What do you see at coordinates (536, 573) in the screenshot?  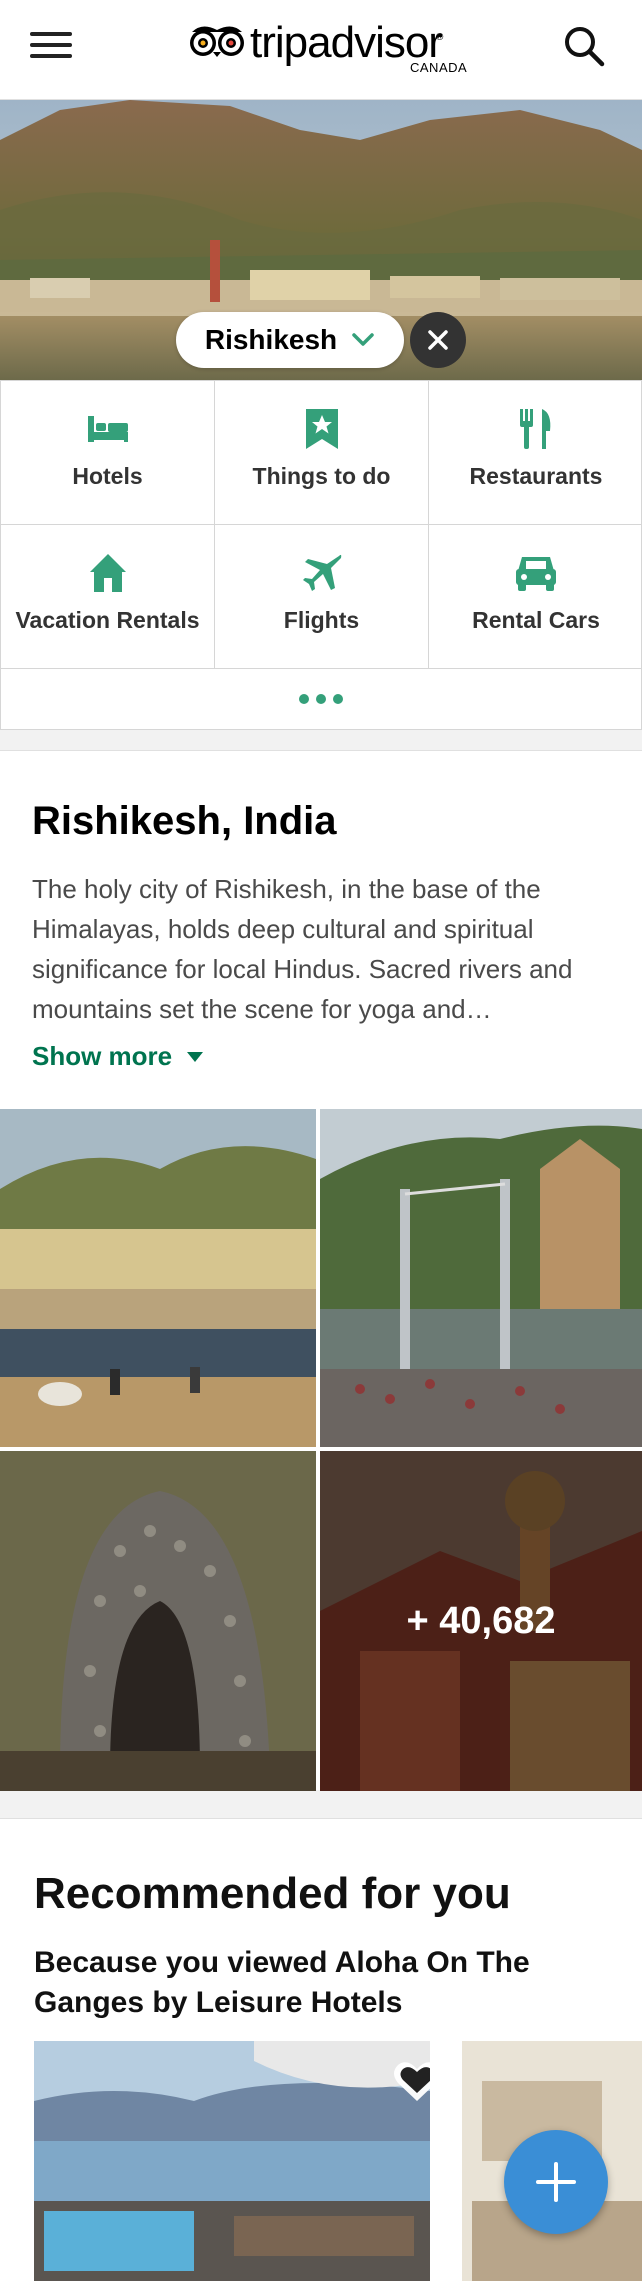 I see `car-icon` at bounding box center [536, 573].